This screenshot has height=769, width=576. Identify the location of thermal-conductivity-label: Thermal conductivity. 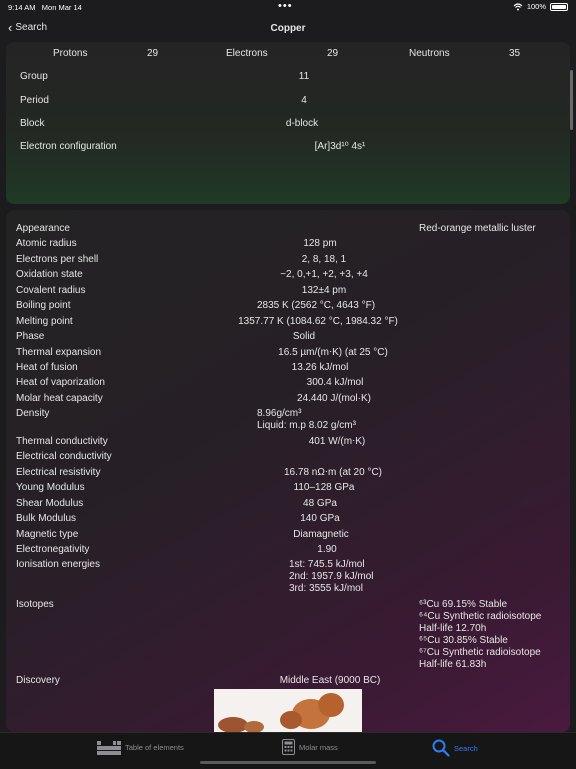
(62, 441).